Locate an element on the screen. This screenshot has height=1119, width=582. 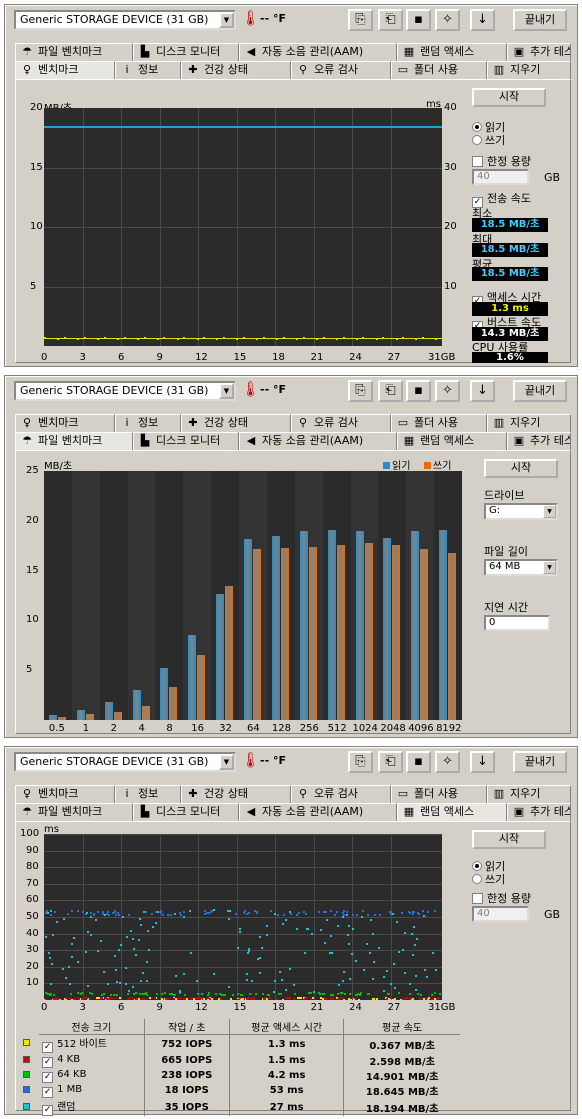
gb-label: GB is located at coordinates (552, 914).